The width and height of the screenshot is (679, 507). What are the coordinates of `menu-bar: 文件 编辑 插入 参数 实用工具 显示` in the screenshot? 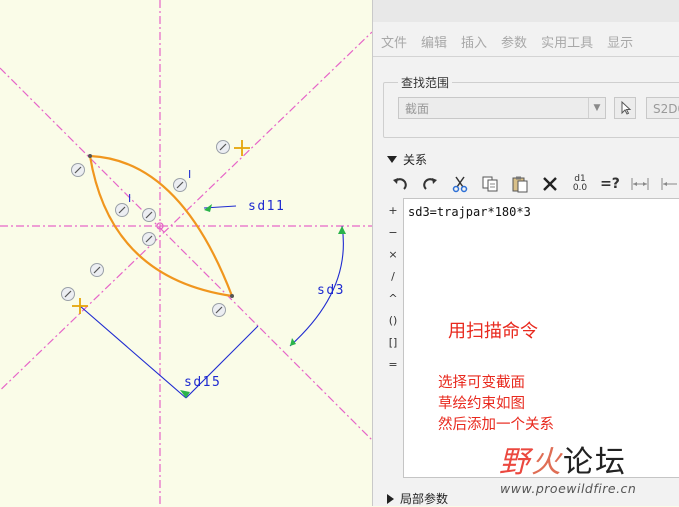 It's located at (507, 41).